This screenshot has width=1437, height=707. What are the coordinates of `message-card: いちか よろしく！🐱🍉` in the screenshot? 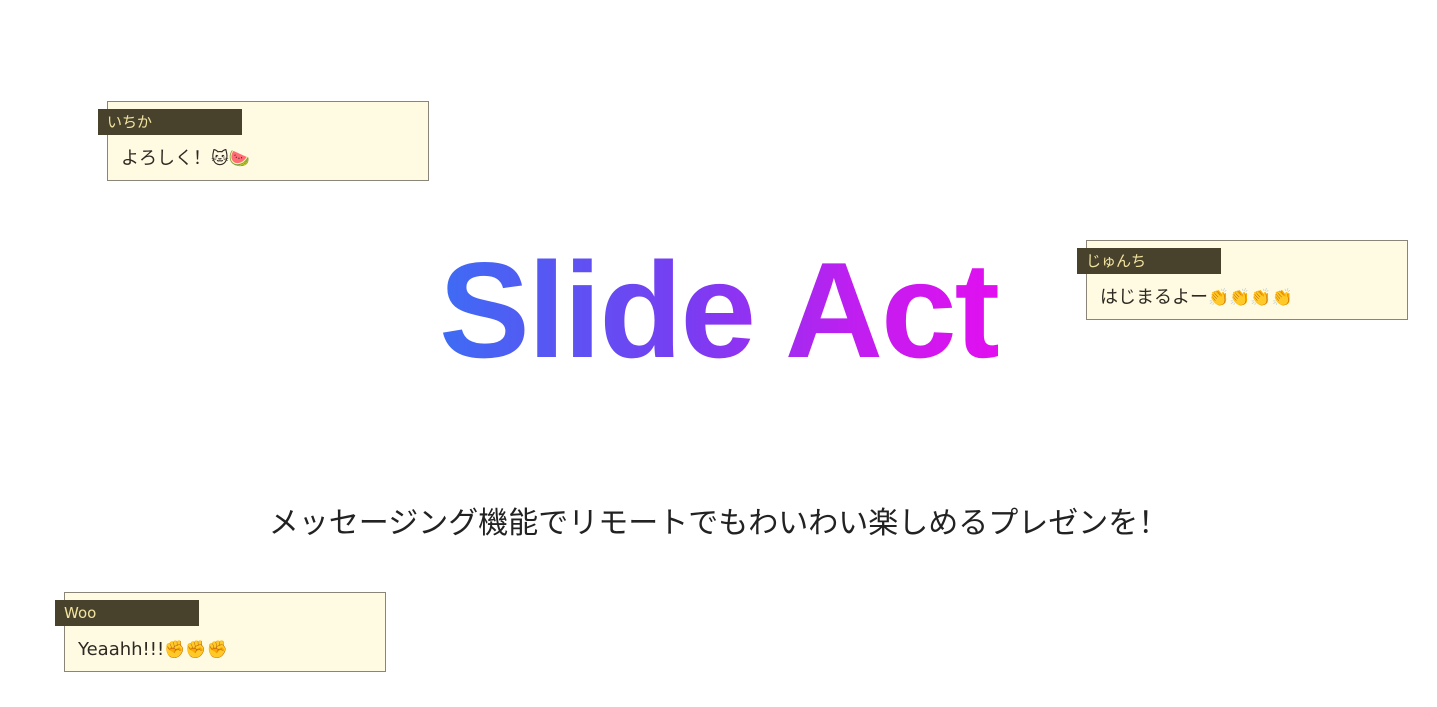 It's located at (263, 141).